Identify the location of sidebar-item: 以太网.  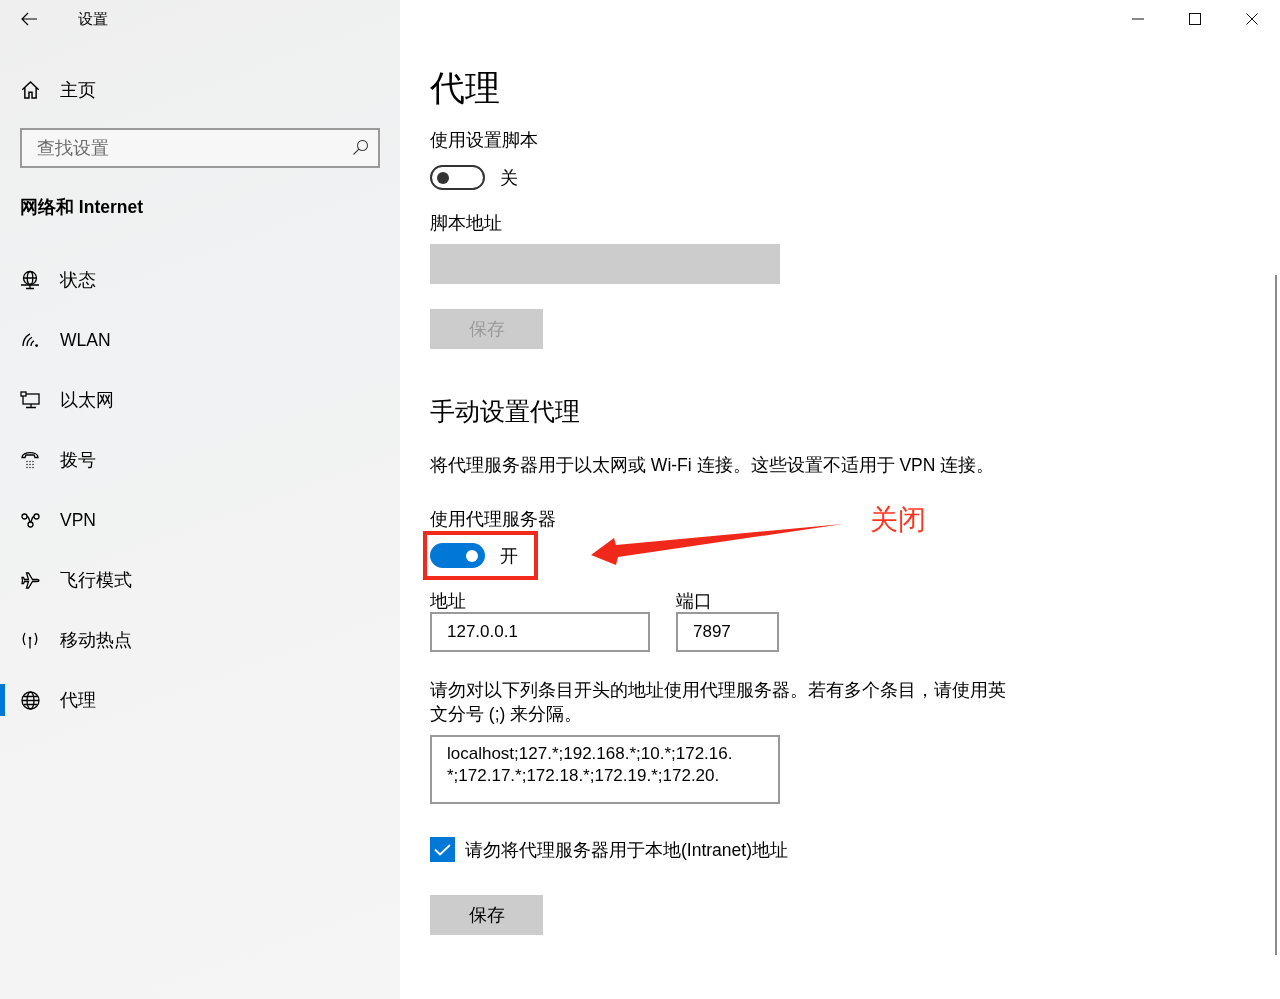
(200, 400).